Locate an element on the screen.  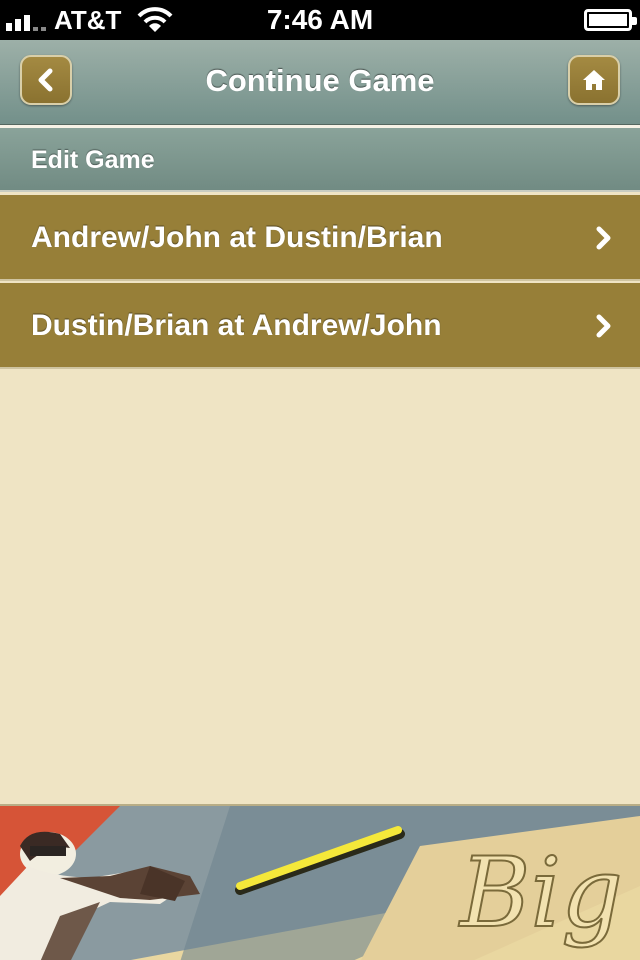
banner-logo-text: Big is located at coordinates (540, 893).